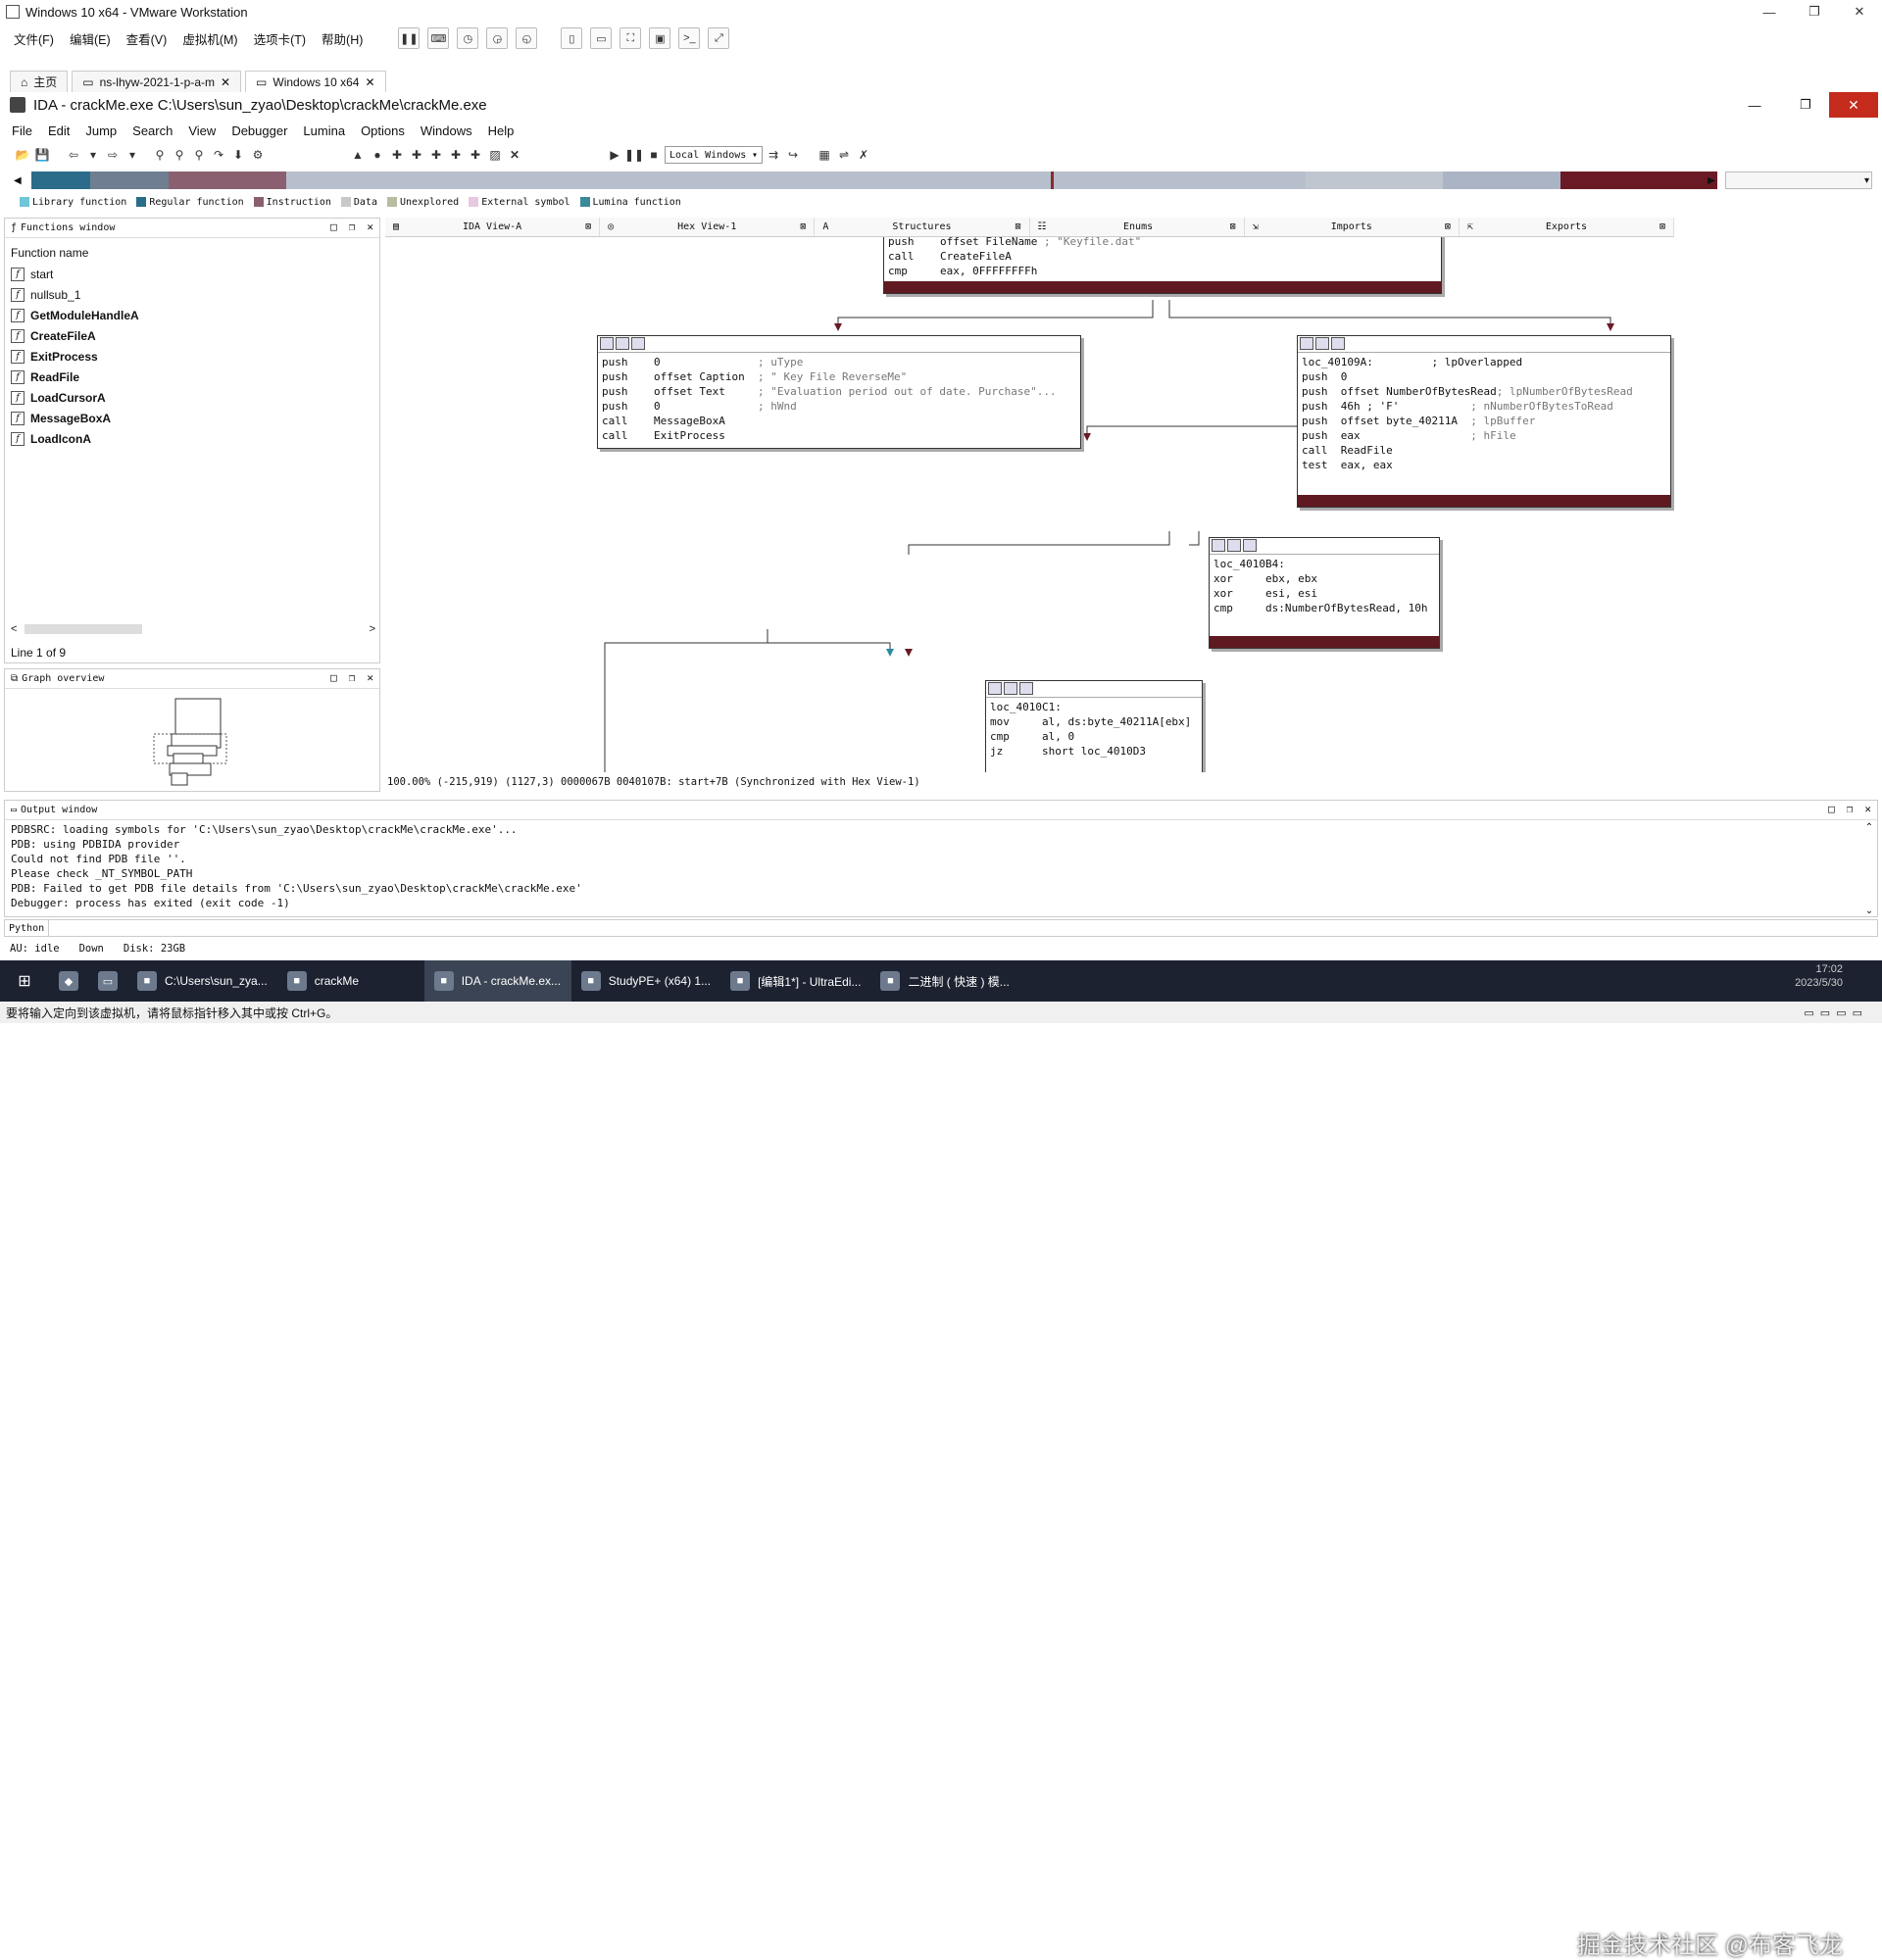 This screenshot has width=1882, height=1960. Describe the element at coordinates (572, 38) in the screenshot. I see `library-icon: ▯` at that location.